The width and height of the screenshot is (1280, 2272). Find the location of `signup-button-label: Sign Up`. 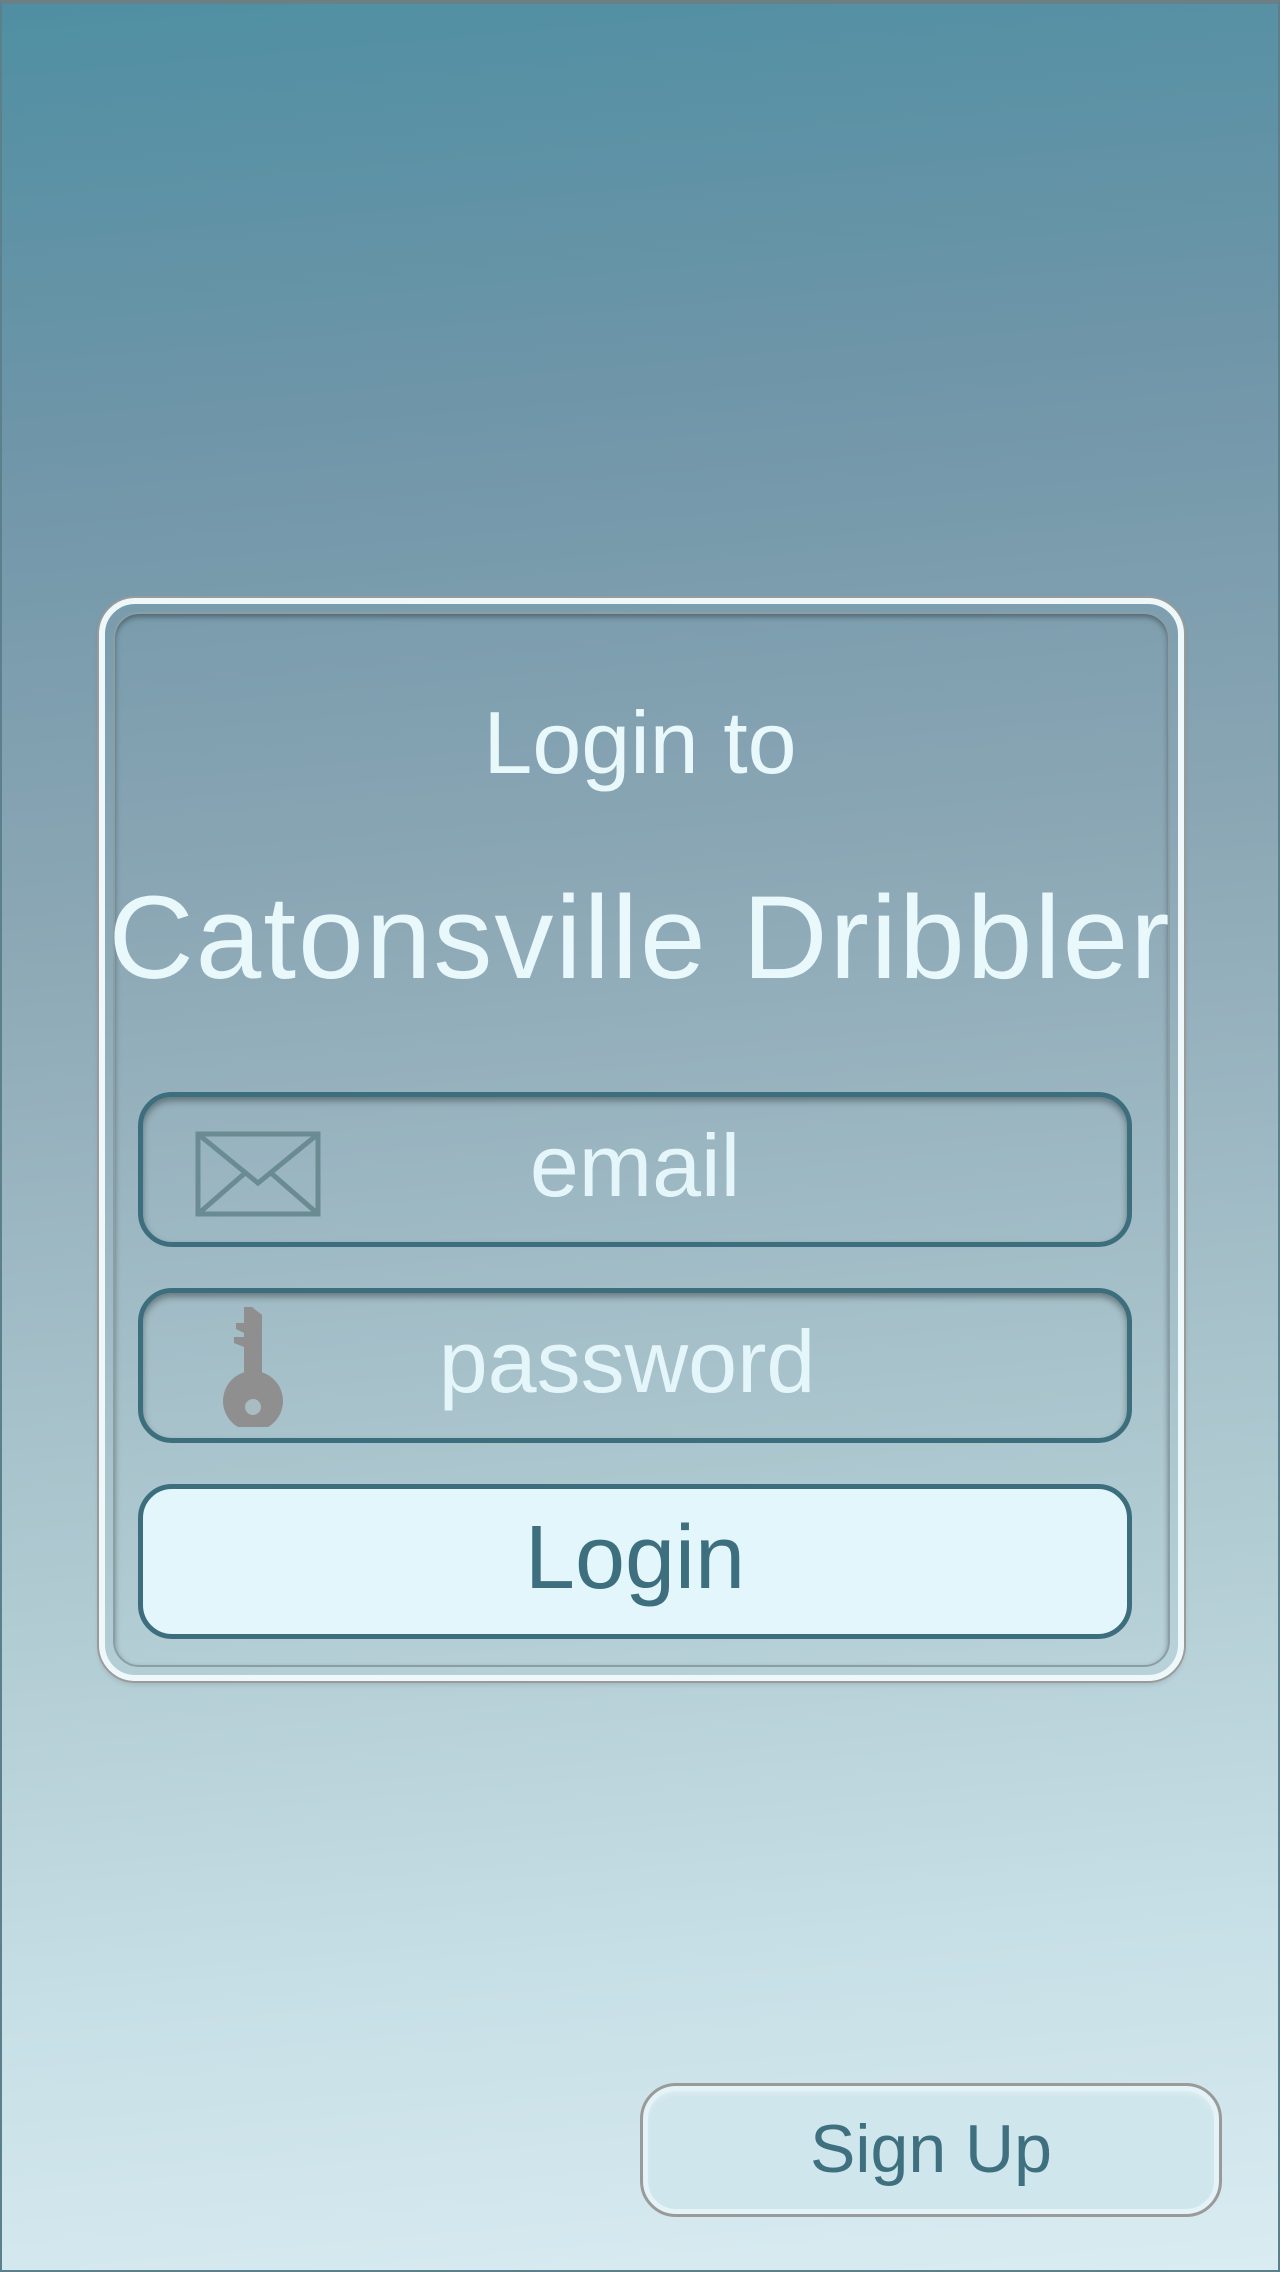

signup-button-label: Sign Up is located at coordinates (931, 2149).